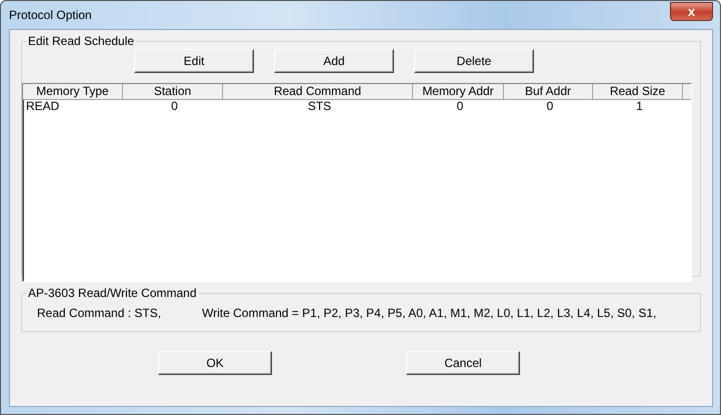 The height and width of the screenshot is (415, 721). I want to click on column-header: Memory Type, so click(73, 91).